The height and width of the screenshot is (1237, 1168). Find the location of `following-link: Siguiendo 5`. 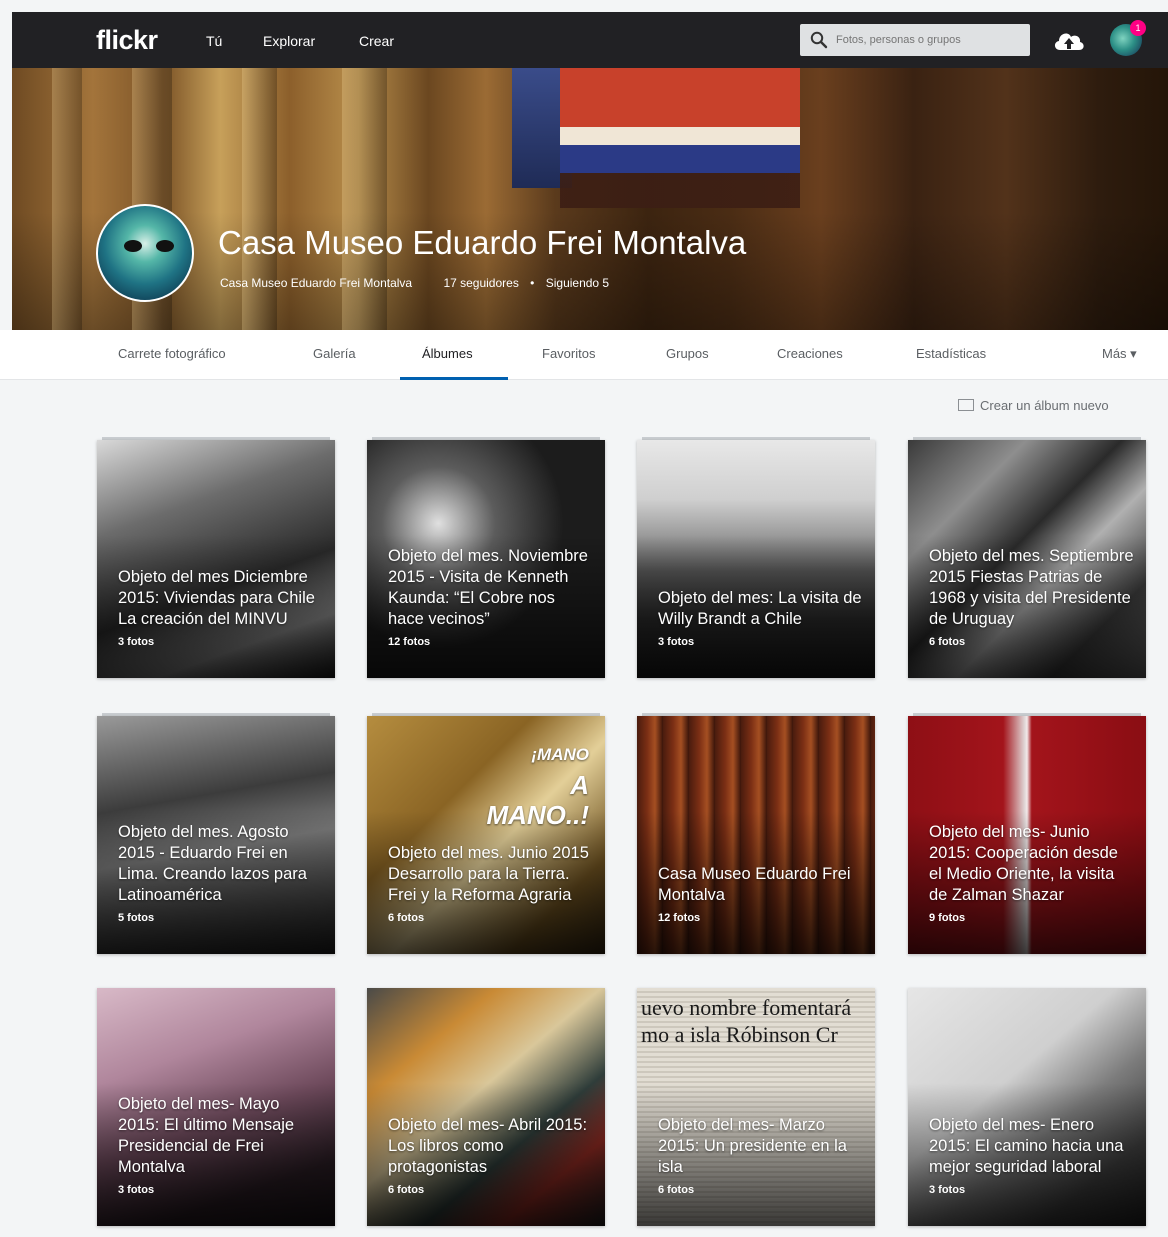

following-link: Siguiendo 5 is located at coordinates (577, 283).